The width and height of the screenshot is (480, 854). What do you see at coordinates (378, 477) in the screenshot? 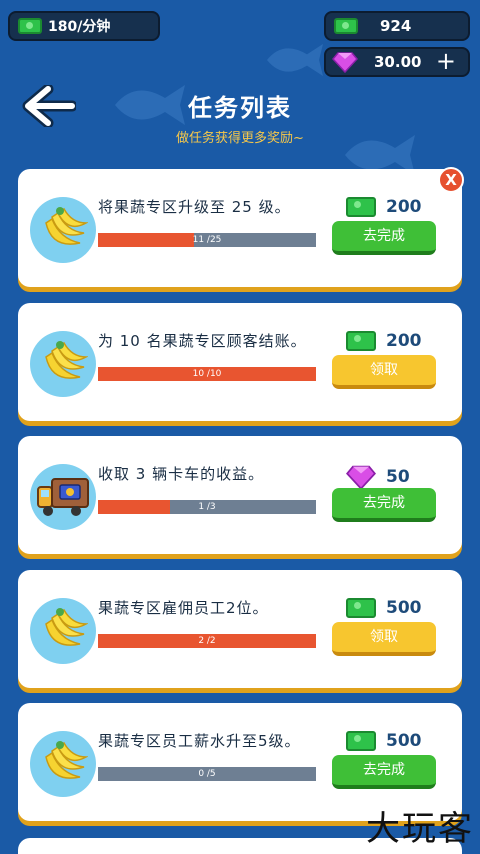
I see `task-reward: 50` at bounding box center [378, 477].